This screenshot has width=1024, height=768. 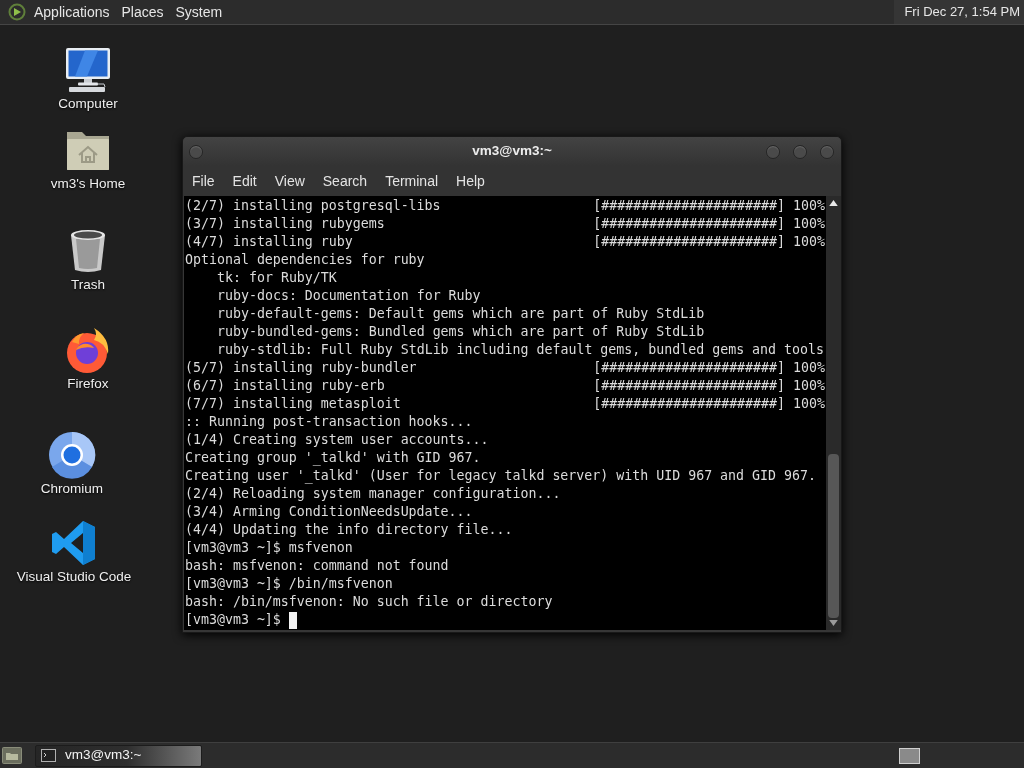 I want to click on terminal-line: (3/7) installing rubygems, so click(x=285, y=224).